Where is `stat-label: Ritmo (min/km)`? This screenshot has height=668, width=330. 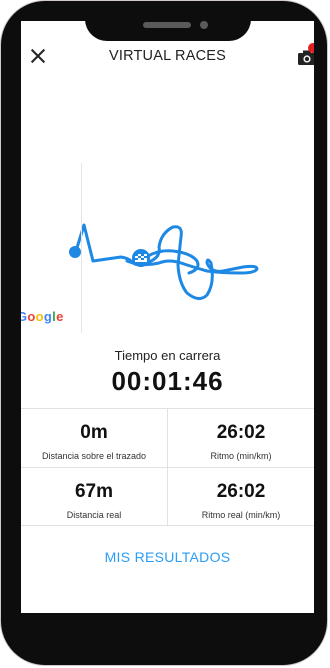 stat-label: Ritmo (min/km) is located at coordinates (241, 456).